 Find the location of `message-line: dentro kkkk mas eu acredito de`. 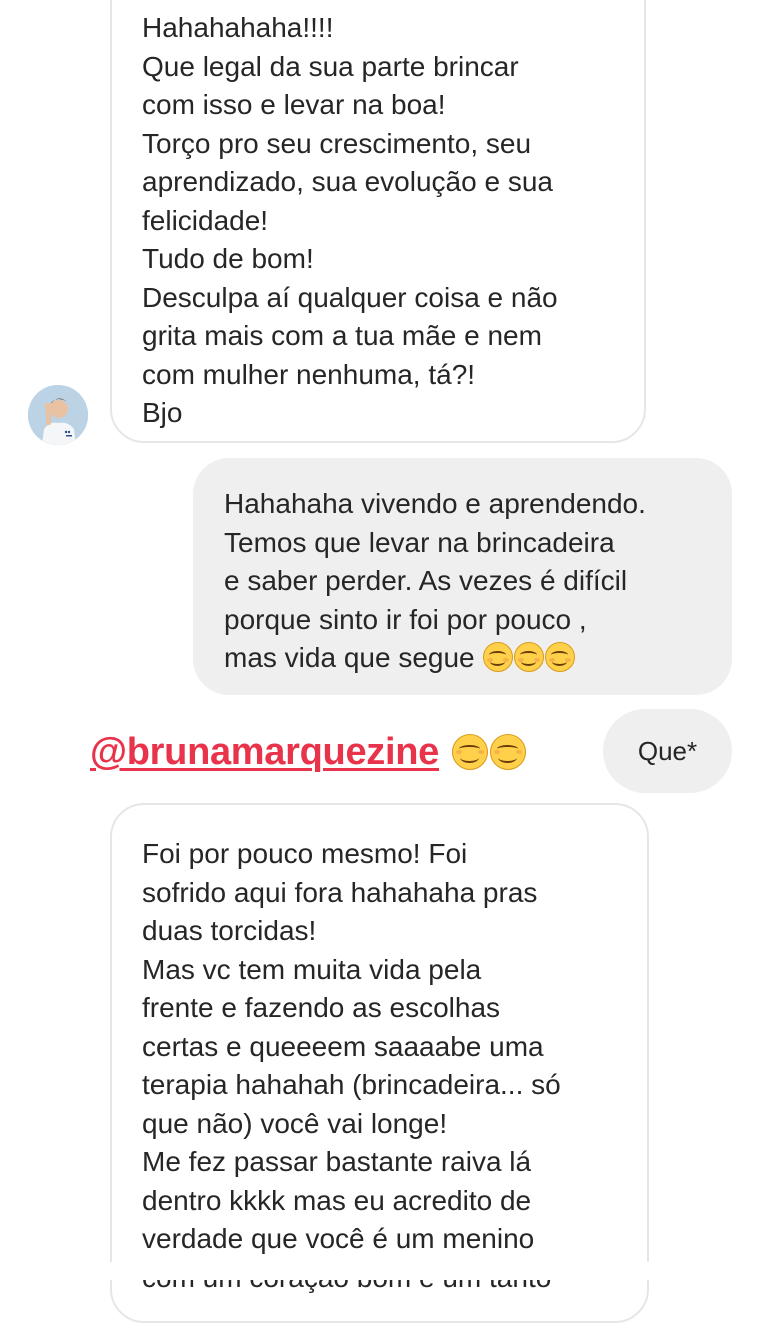

message-line: dentro kkkk mas eu acredito de is located at coordinates (337, 1200).